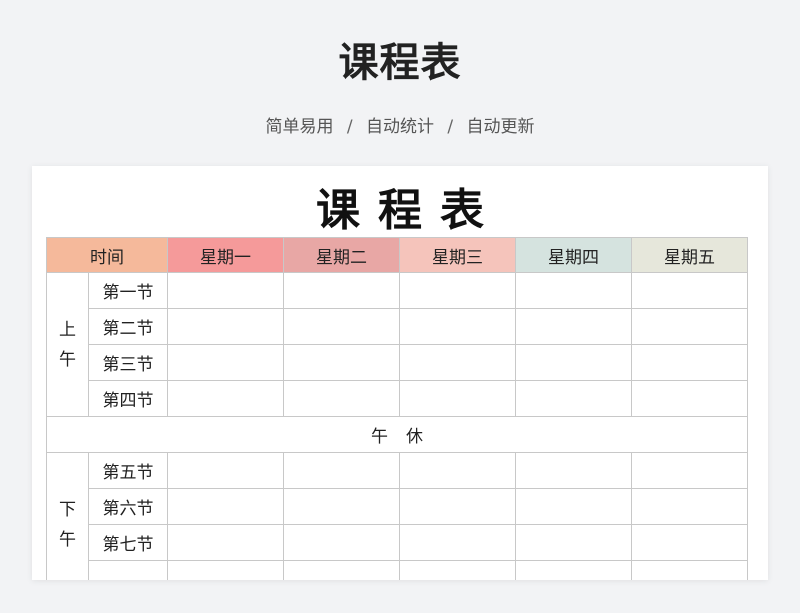 The height and width of the screenshot is (613, 800). What do you see at coordinates (128, 326) in the screenshot?
I see `slot-label: 第二节` at bounding box center [128, 326].